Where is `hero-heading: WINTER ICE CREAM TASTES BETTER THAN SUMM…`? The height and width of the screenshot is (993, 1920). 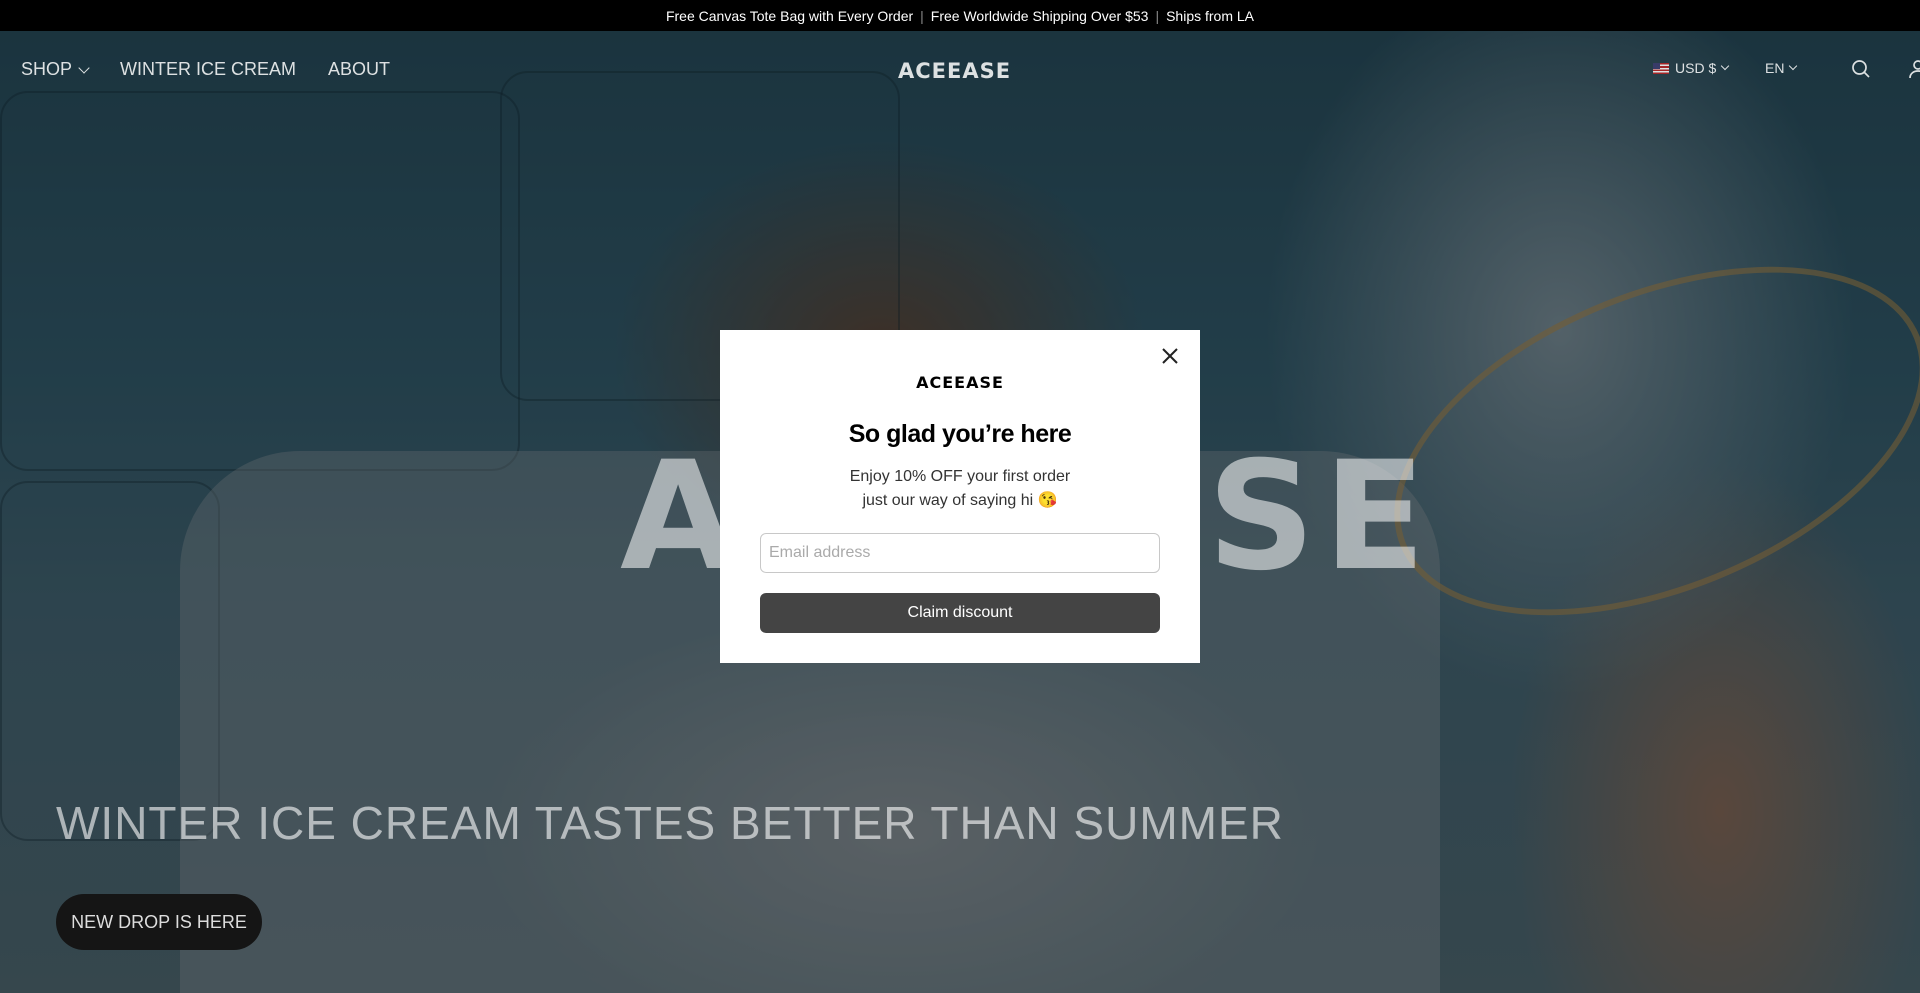
hero-heading: WINTER ICE CREAM TASTES BETTER THAN SUMM… is located at coordinates (670, 823).